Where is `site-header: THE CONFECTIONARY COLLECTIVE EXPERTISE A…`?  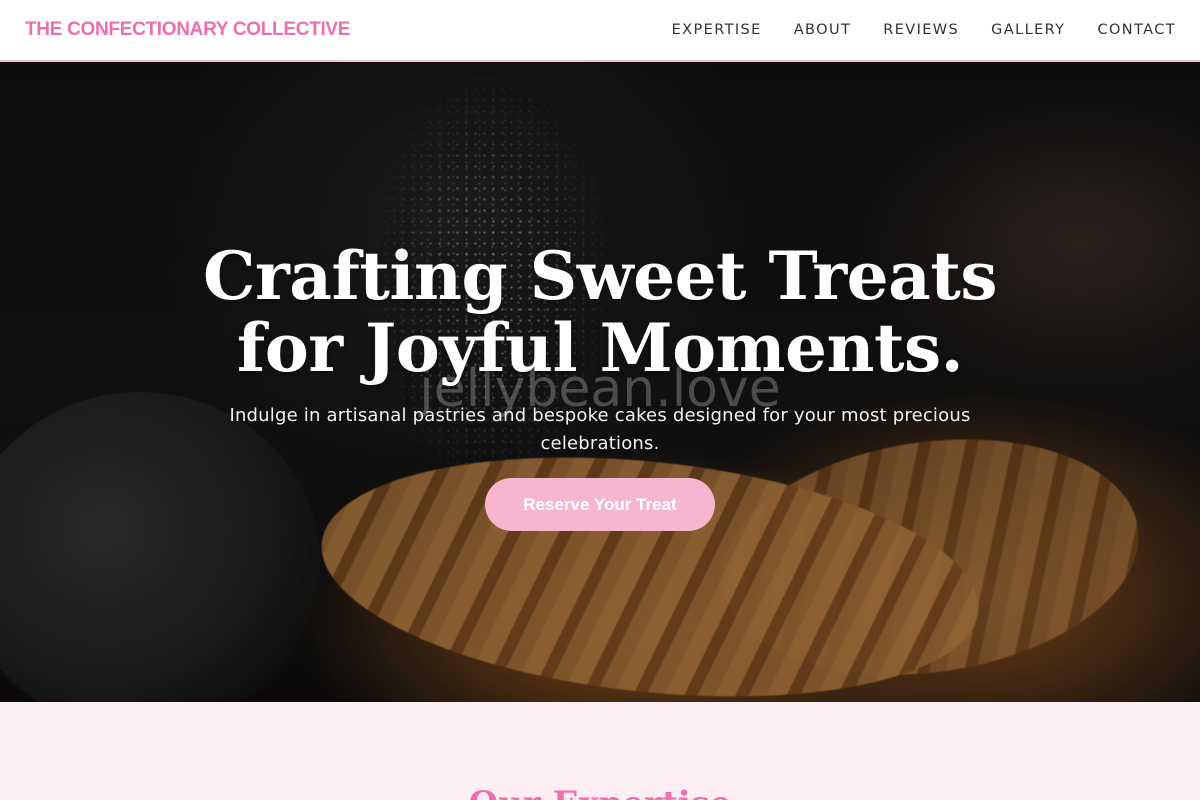
site-header: THE CONFECTIONARY COLLECTIVE EXPERTISE A… is located at coordinates (600, 31).